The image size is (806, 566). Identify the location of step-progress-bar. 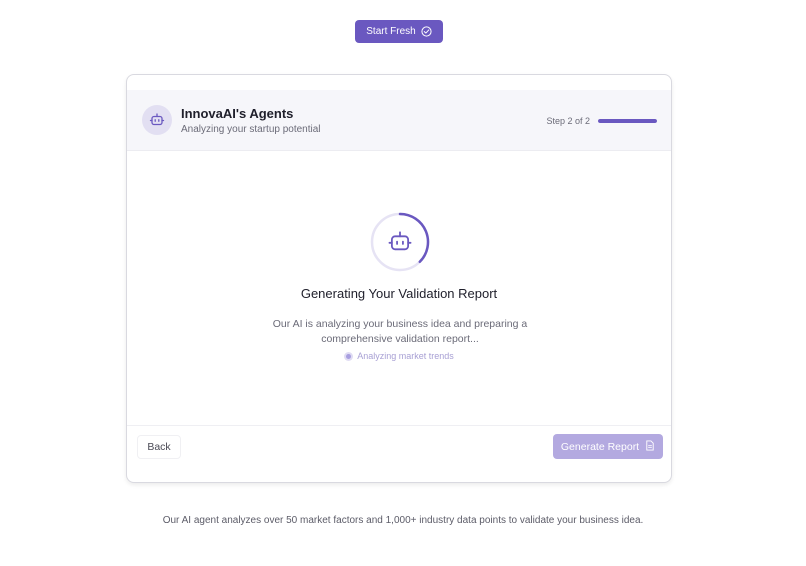
(627, 121).